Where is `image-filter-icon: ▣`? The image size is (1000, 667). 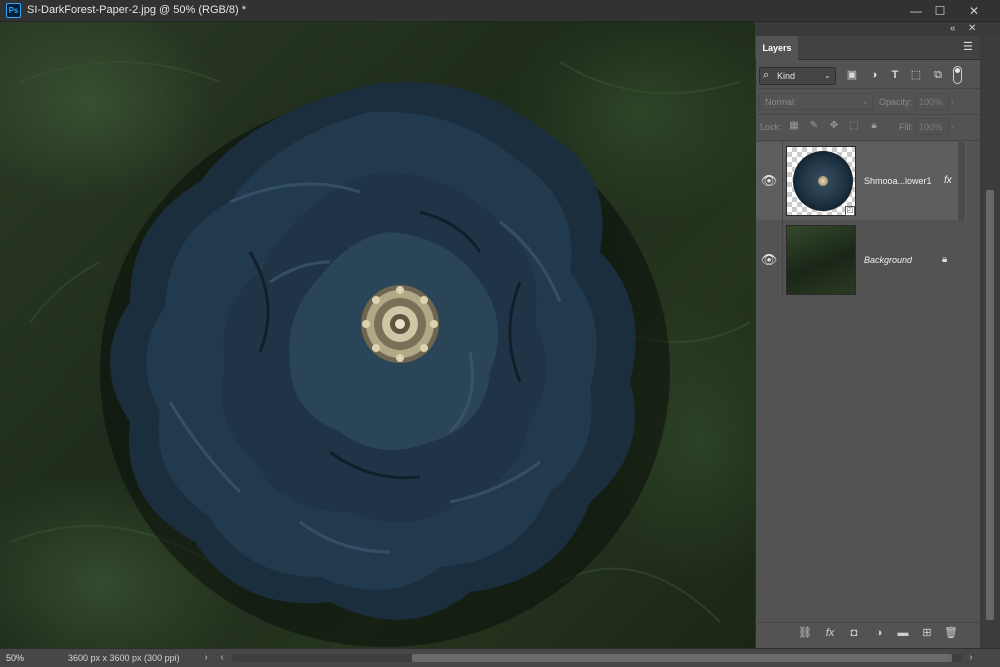 image-filter-icon: ▣ is located at coordinates (852, 75).